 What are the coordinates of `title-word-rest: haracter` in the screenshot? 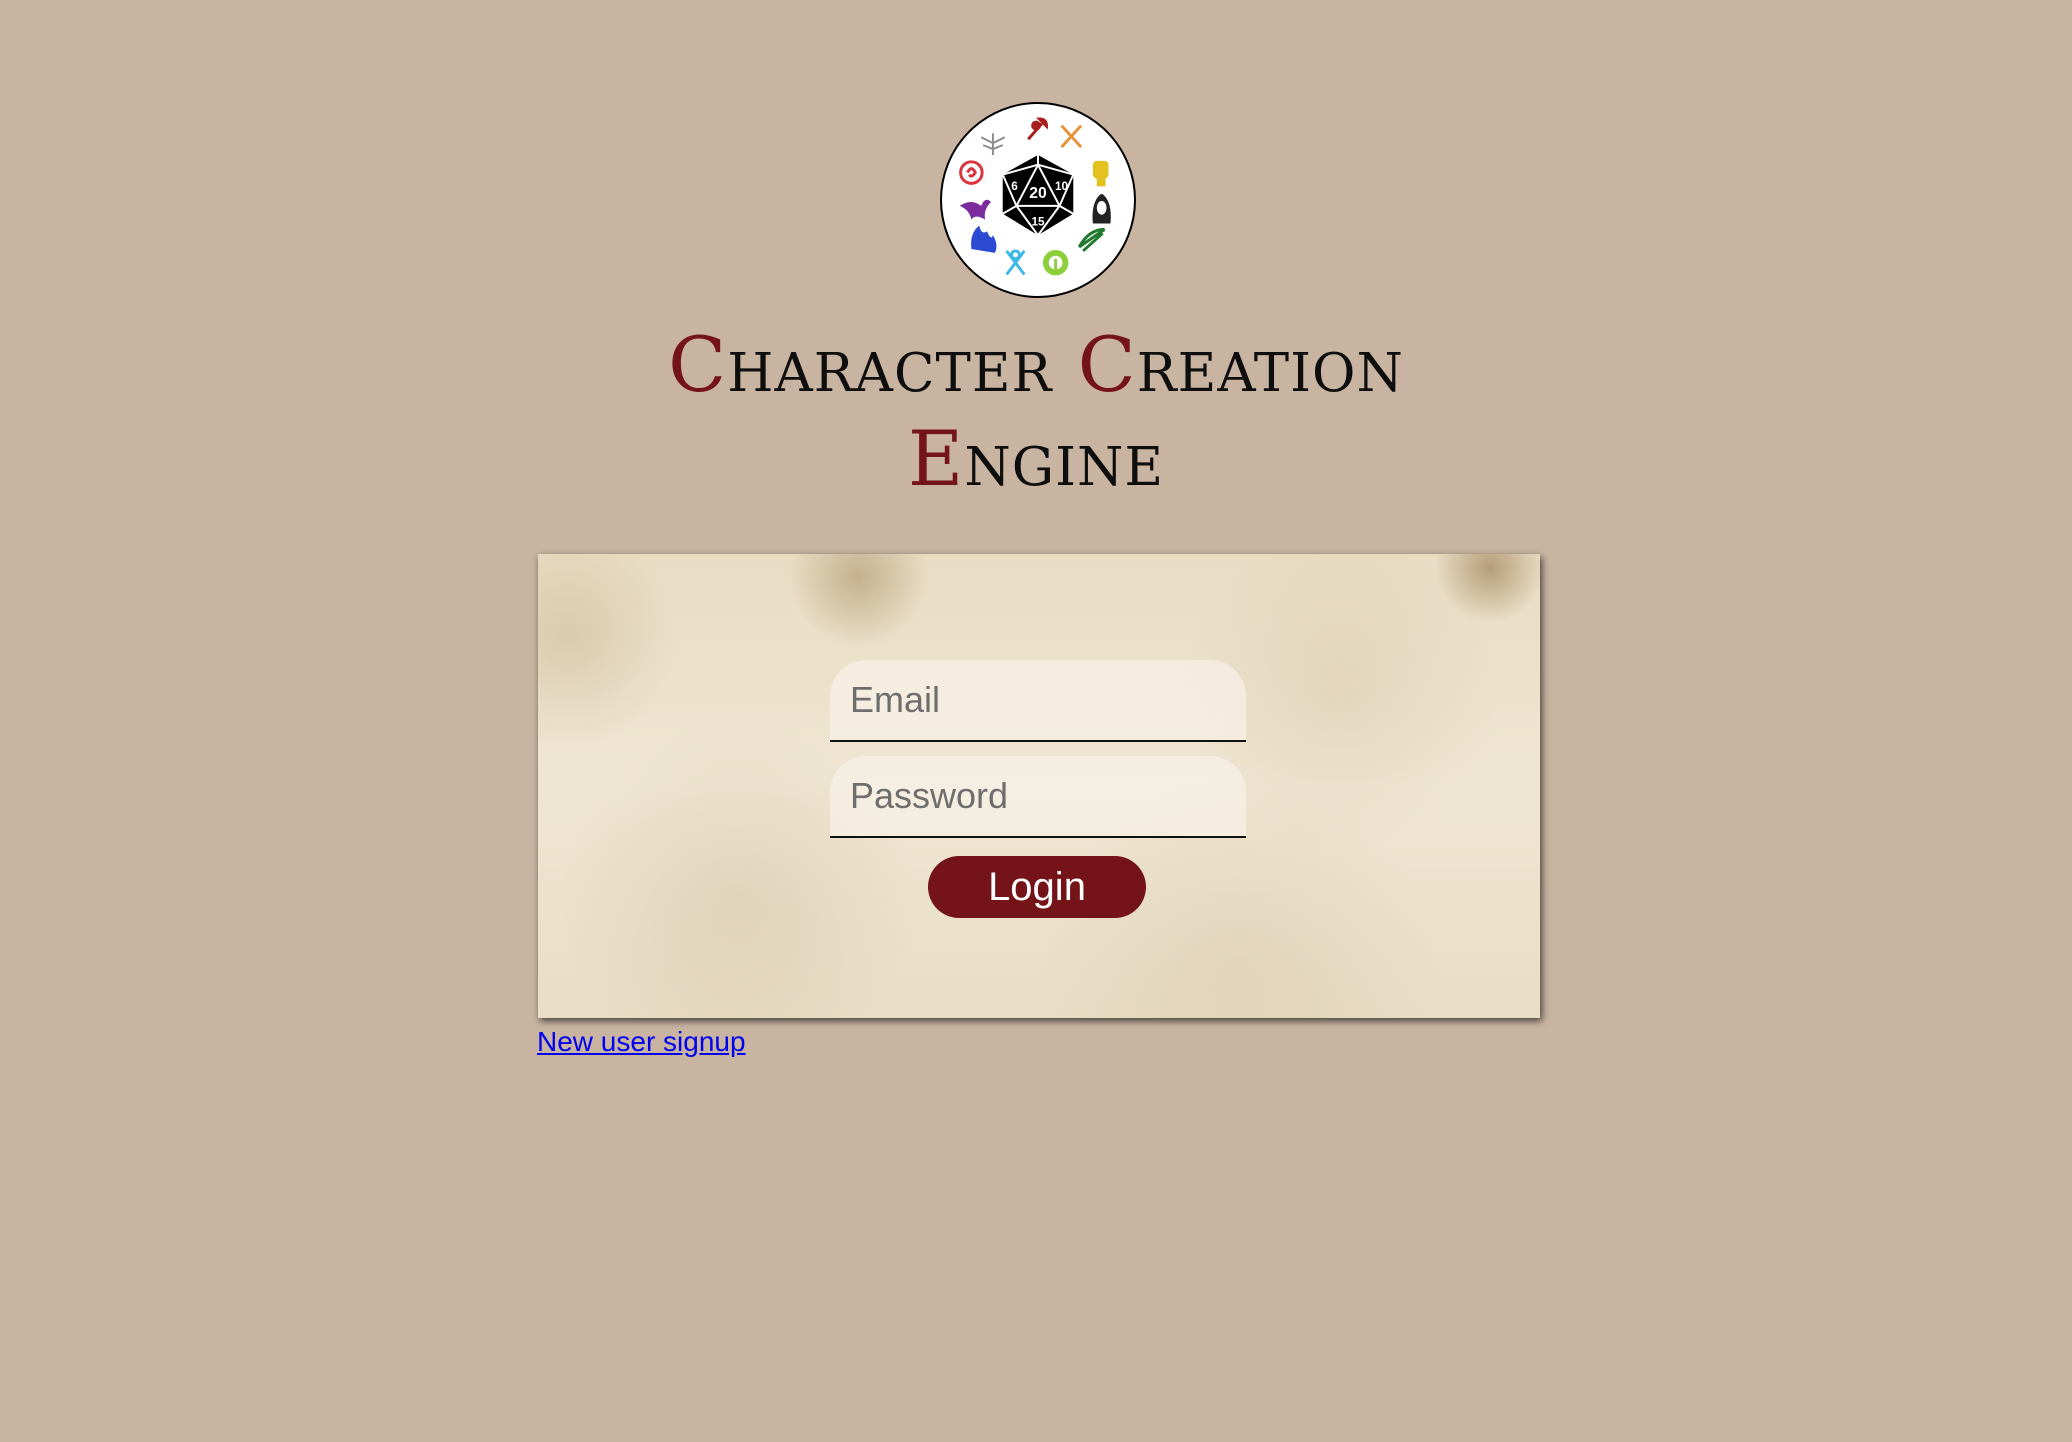 It's located at (890, 364).